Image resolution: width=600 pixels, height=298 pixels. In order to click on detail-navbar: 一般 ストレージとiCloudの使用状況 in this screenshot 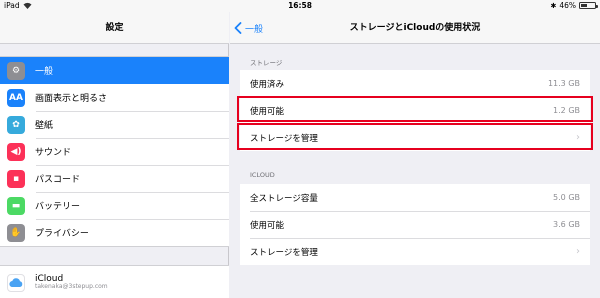, I will do `click(415, 28)`.